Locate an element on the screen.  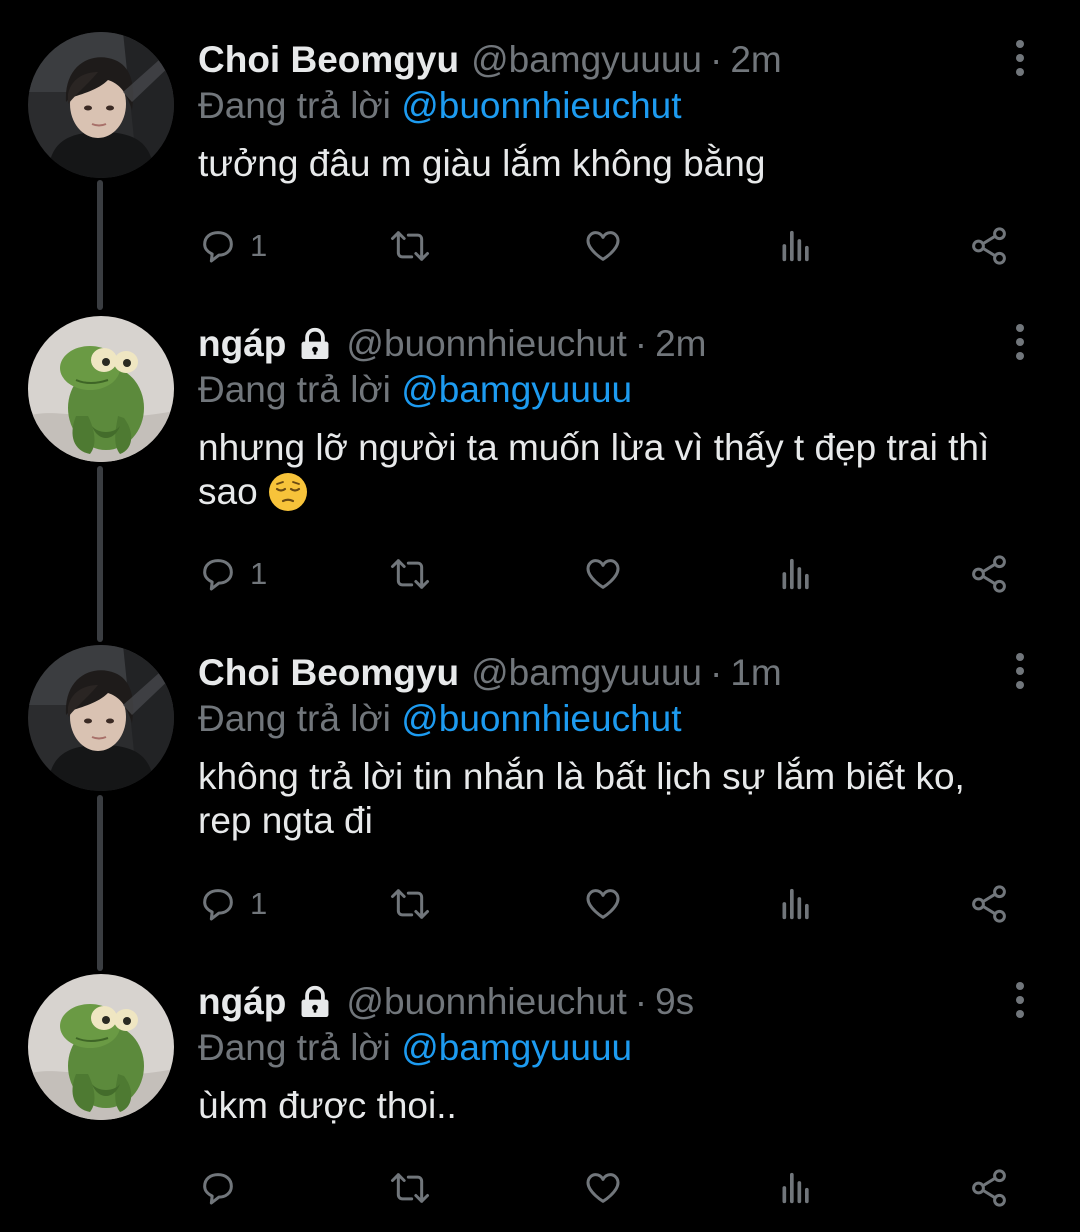
tweet-text: tưởng đâu m giàu lắm không bằng is located at coordinates (482, 163).